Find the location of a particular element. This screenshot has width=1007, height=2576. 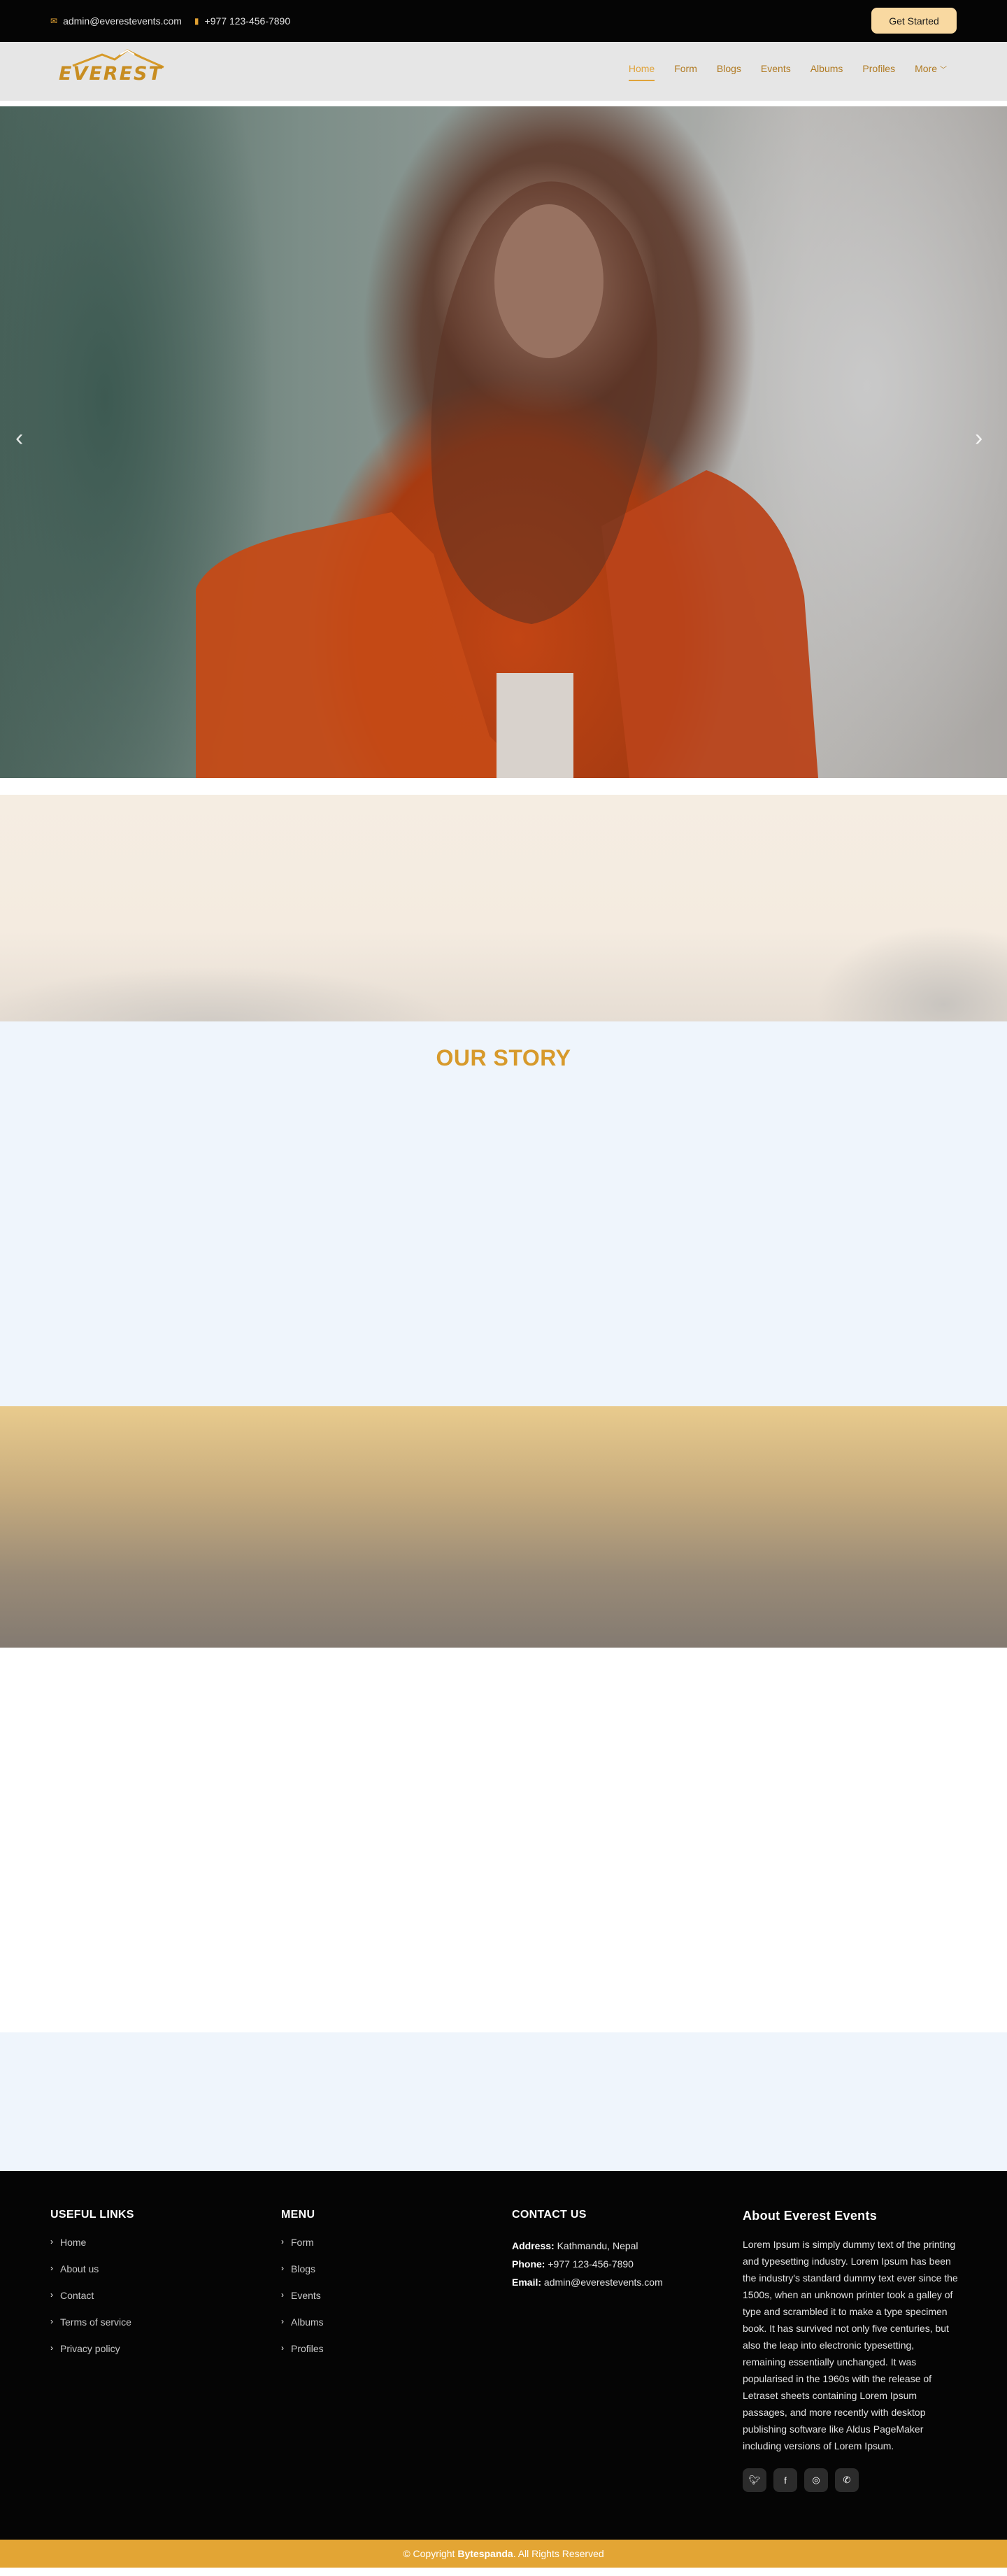

menu-title: MENU is located at coordinates (298, 2215).